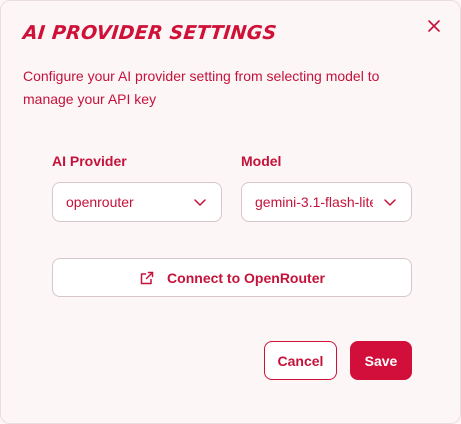  Describe the element at coordinates (149, 33) in the screenshot. I see `dialog-title: AI PROVIDER SETTINGS` at that location.